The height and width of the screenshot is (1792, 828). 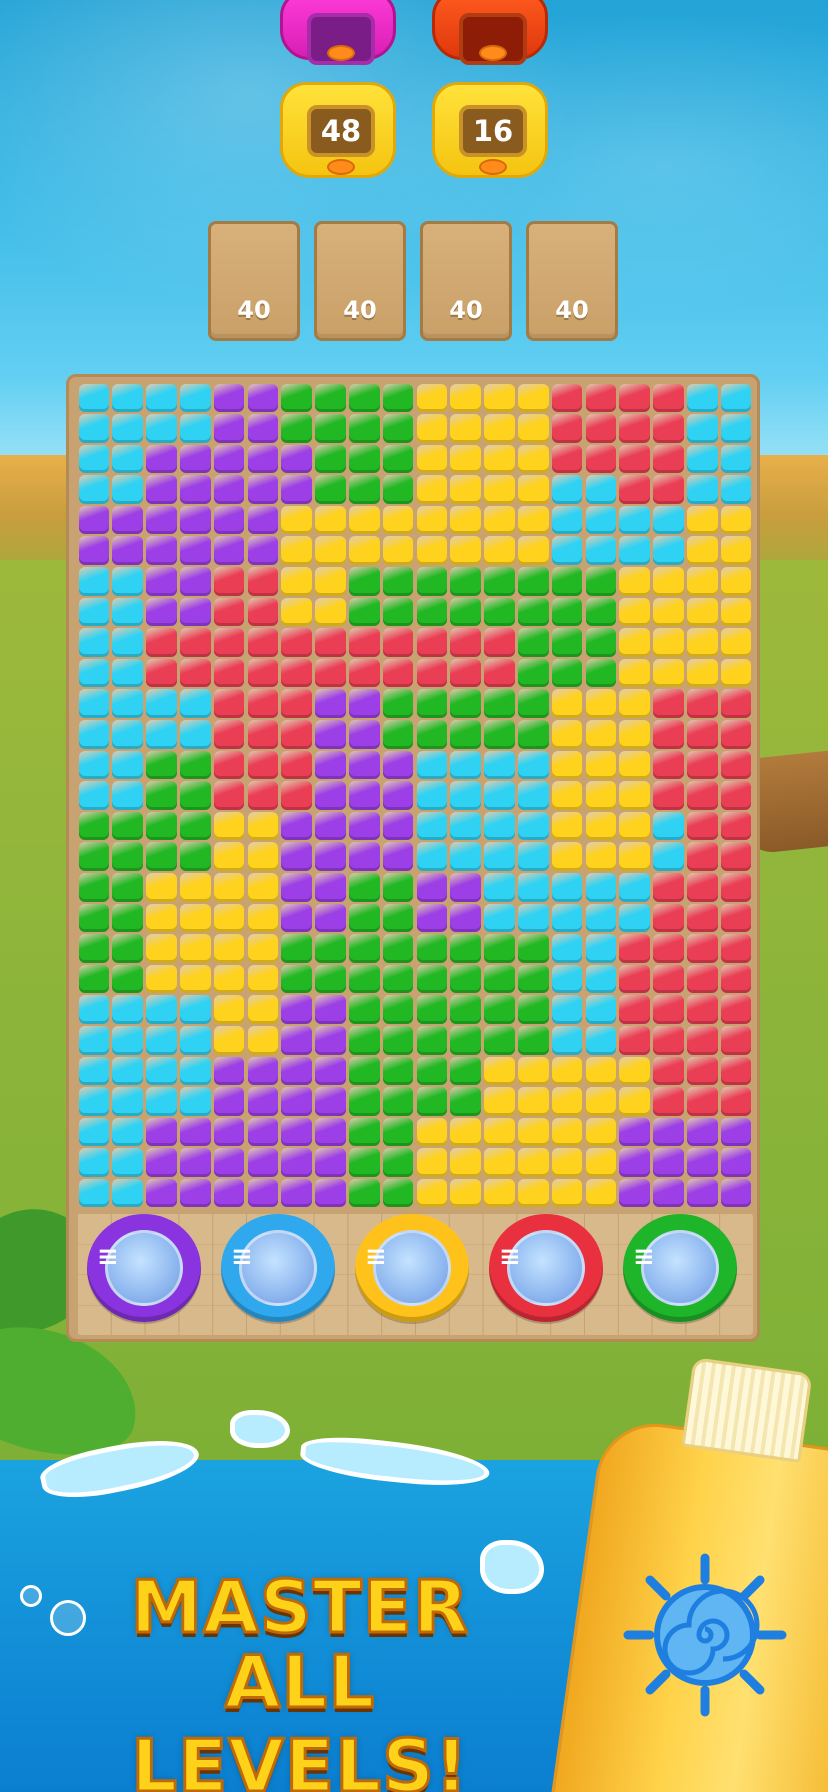 What do you see at coordinates (747, 1410) in the screenshot?
I see `bottle-cap` at bounding box center [747, 1410].